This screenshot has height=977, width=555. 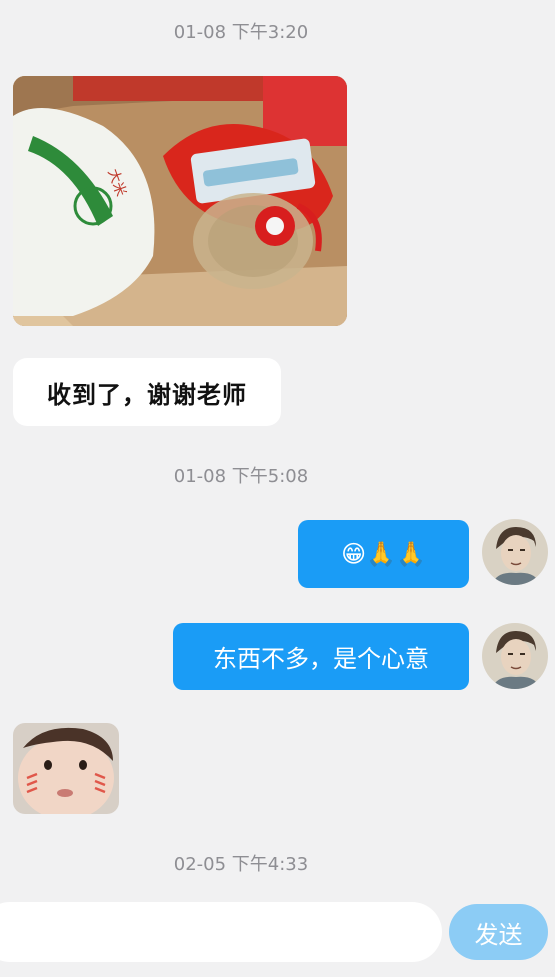 I want to click on send-button: 发送, so click(x=498, y=932).